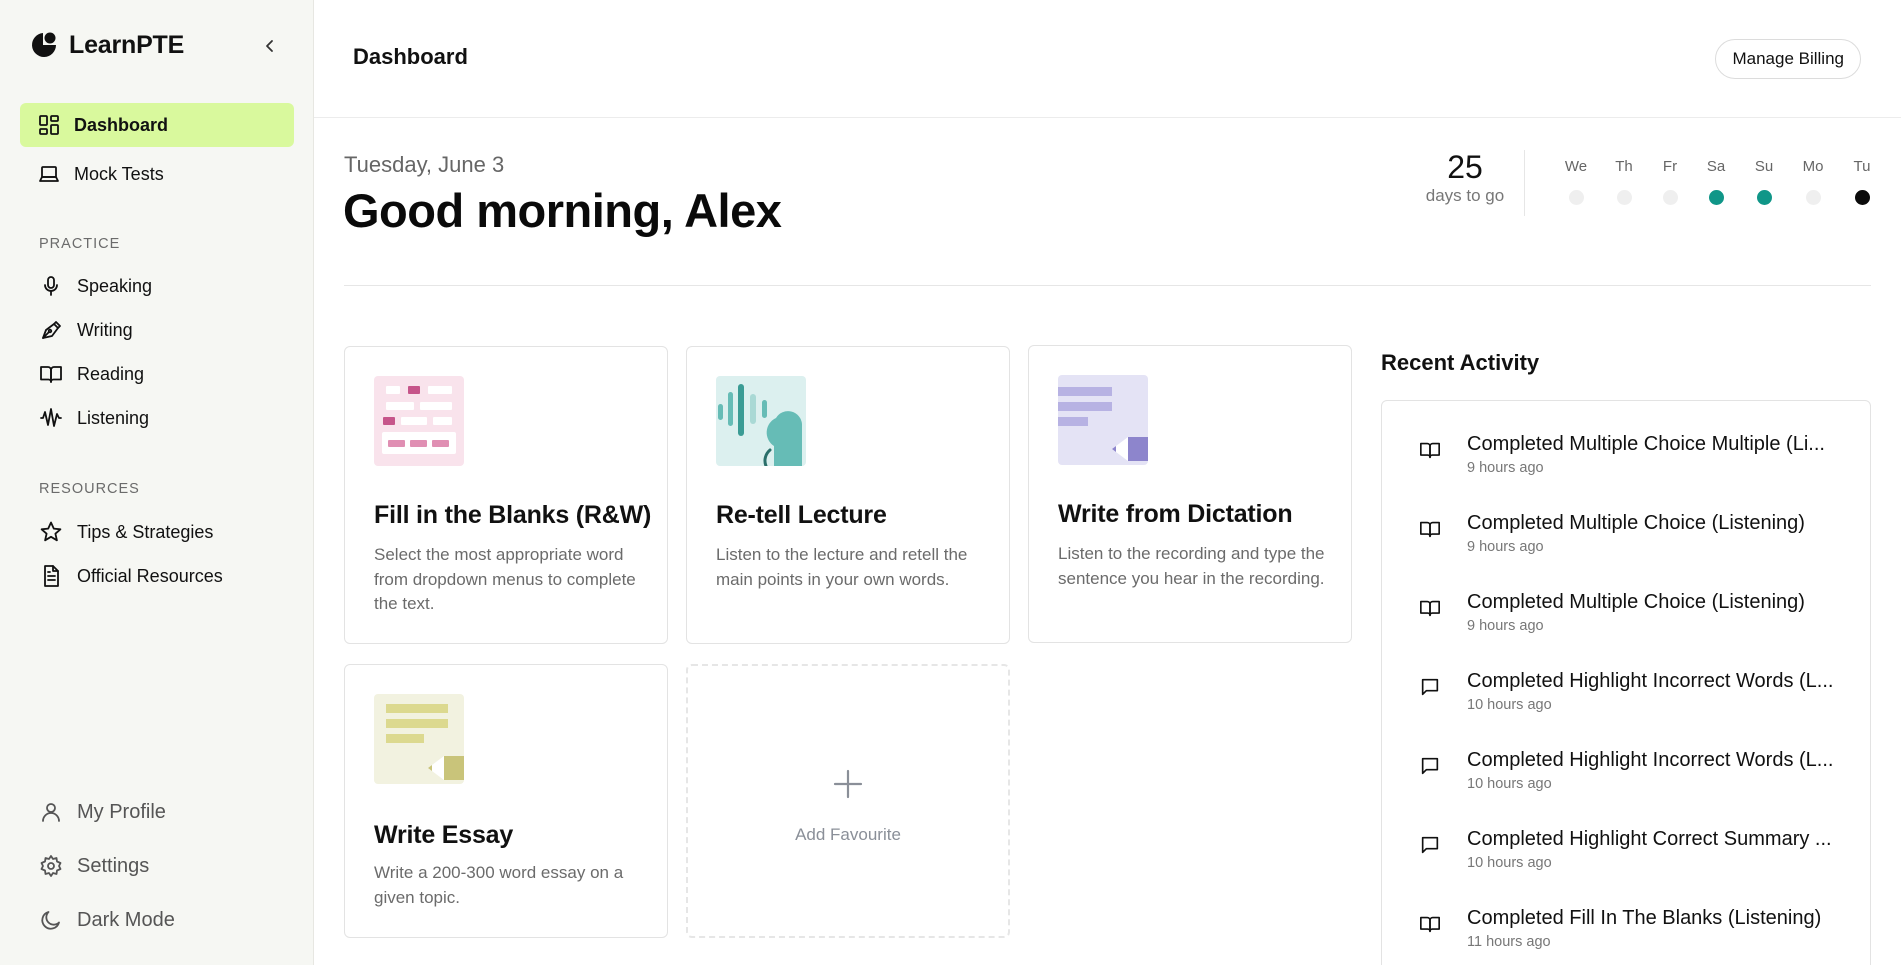  I want to click on add-favourite-label: Add Favourite, so click(848, 834).